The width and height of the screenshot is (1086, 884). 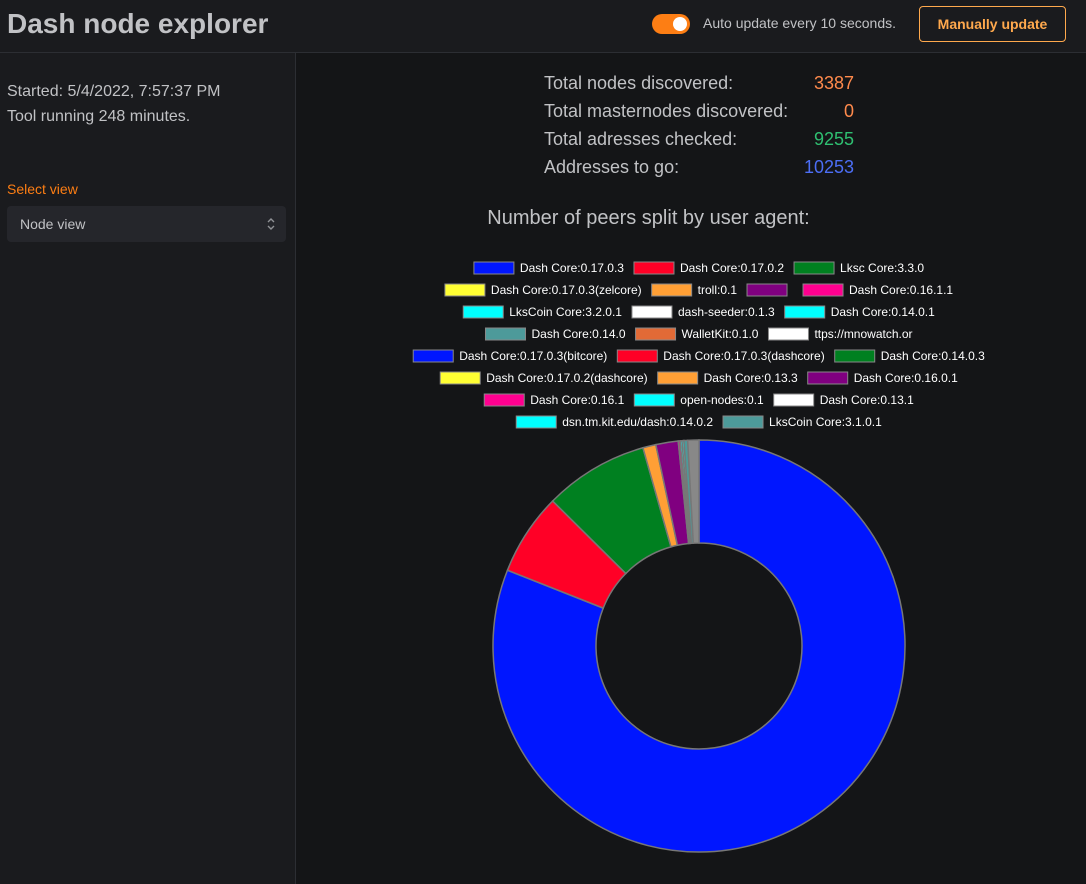 I want to click on legend-label: open-nodes:0.1, so click(x=722, y=400).